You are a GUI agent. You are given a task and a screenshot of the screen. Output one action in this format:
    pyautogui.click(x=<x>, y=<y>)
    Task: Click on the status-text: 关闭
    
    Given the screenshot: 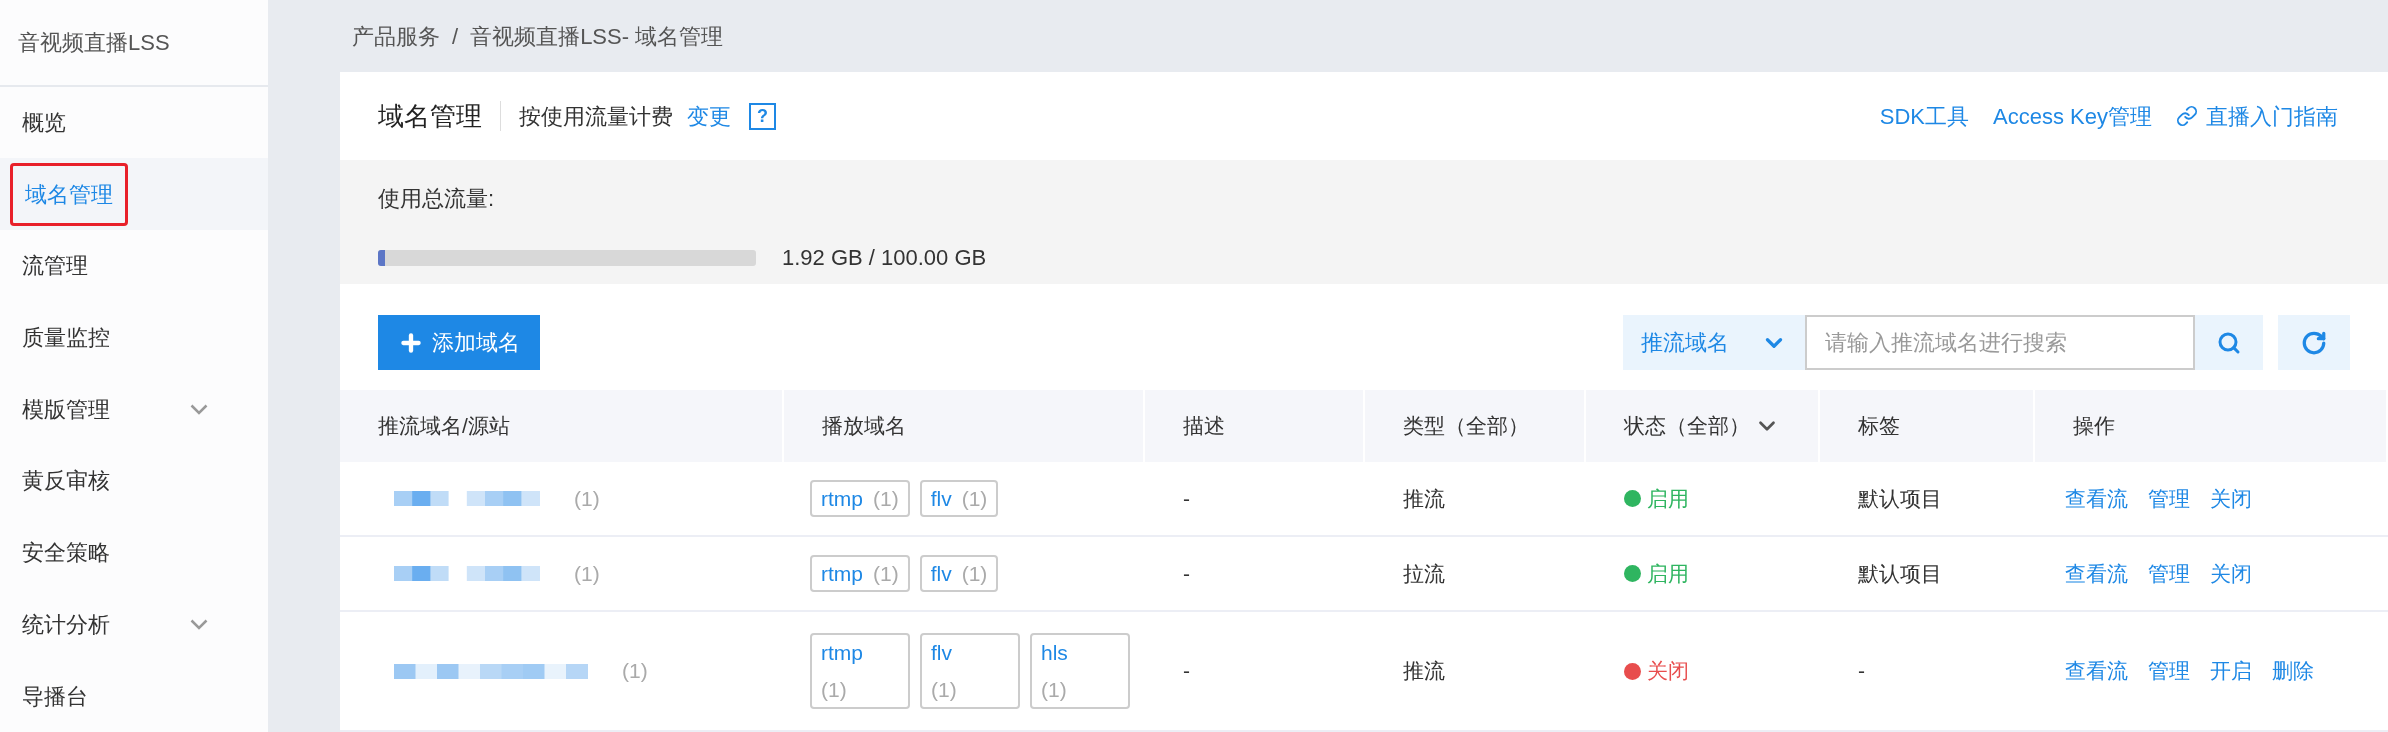 What is the action you would take?
    pyautogui.click(x=1668, y=671)
    